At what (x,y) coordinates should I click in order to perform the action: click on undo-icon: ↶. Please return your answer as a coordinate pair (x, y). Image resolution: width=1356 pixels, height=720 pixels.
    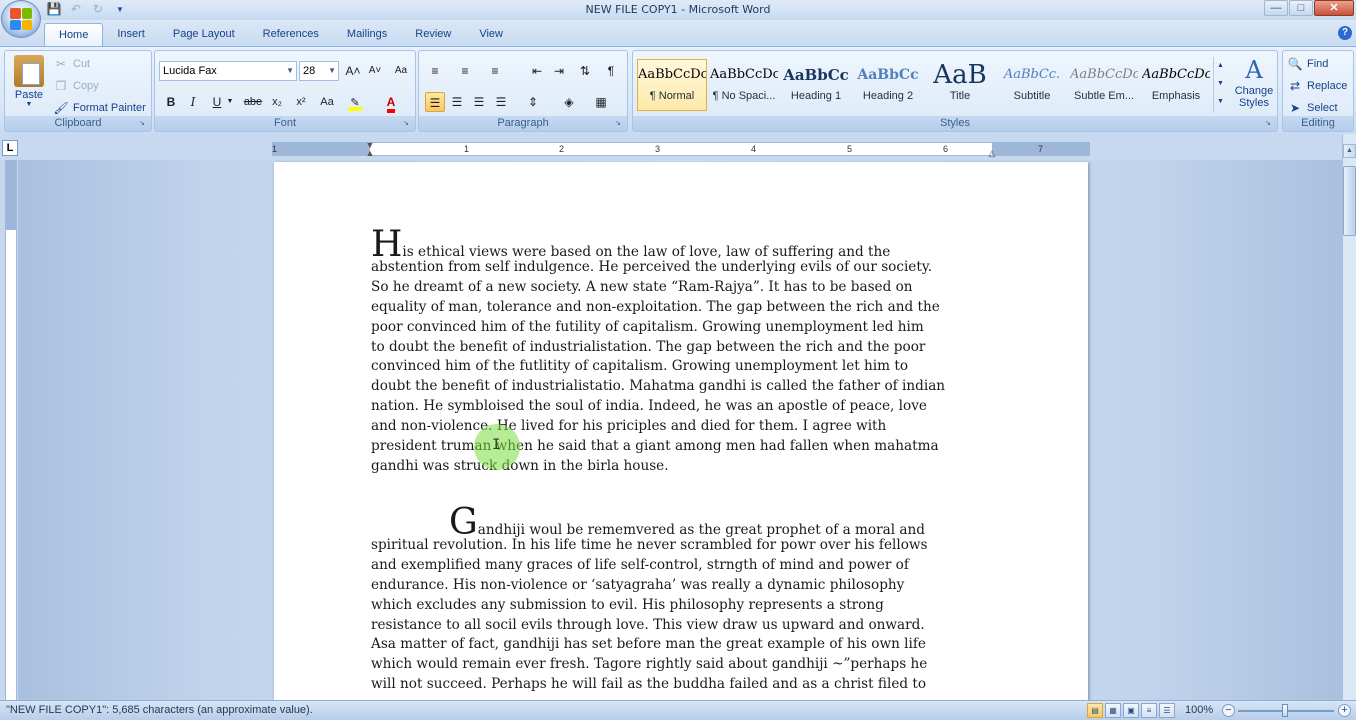
    Looking at the image, I should click on (76, 9).